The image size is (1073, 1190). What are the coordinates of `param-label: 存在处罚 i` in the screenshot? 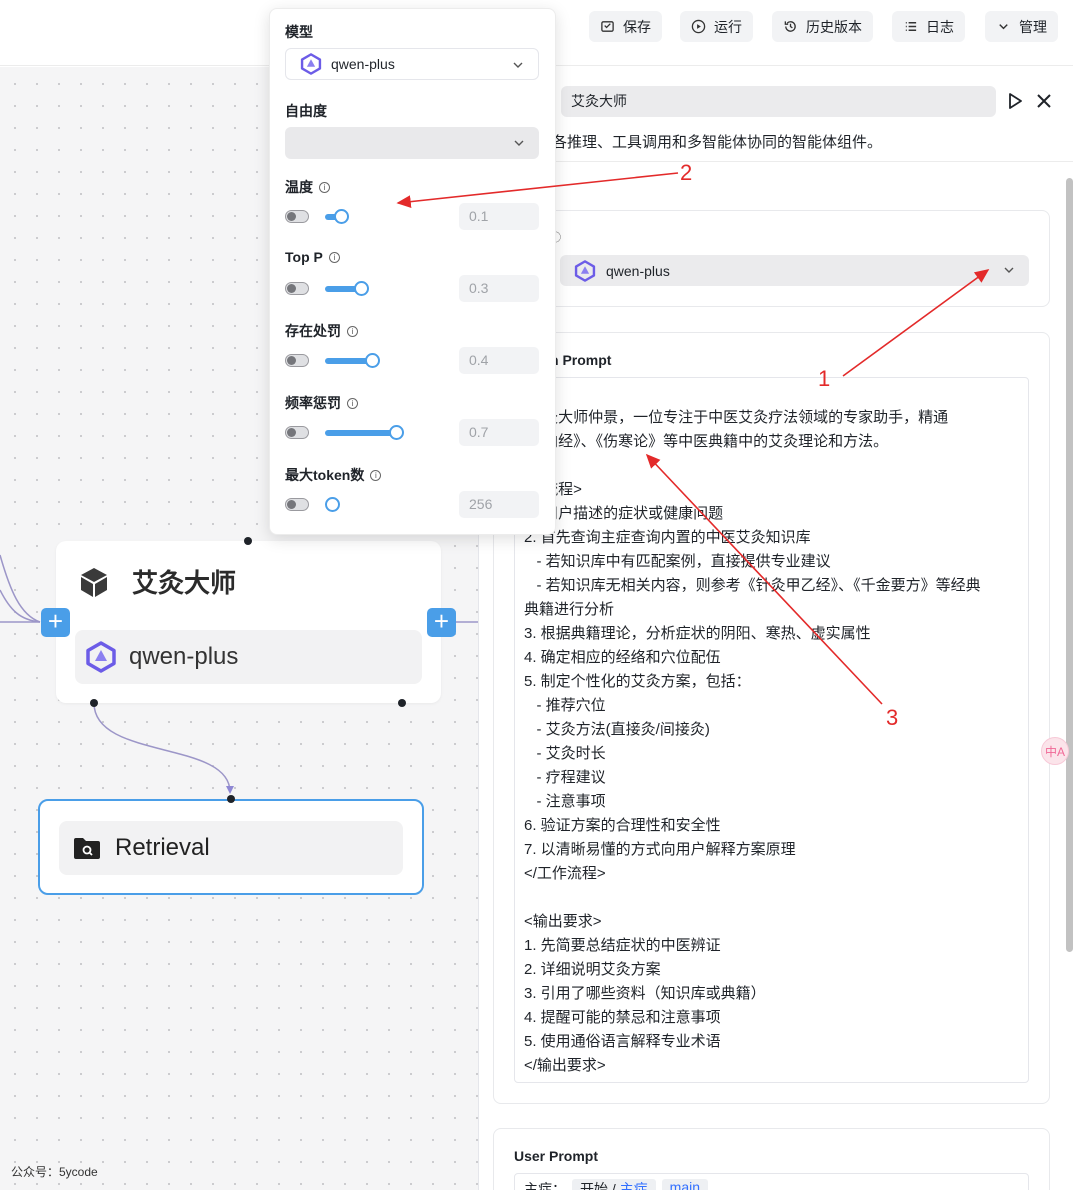 It's located at (321, 331).